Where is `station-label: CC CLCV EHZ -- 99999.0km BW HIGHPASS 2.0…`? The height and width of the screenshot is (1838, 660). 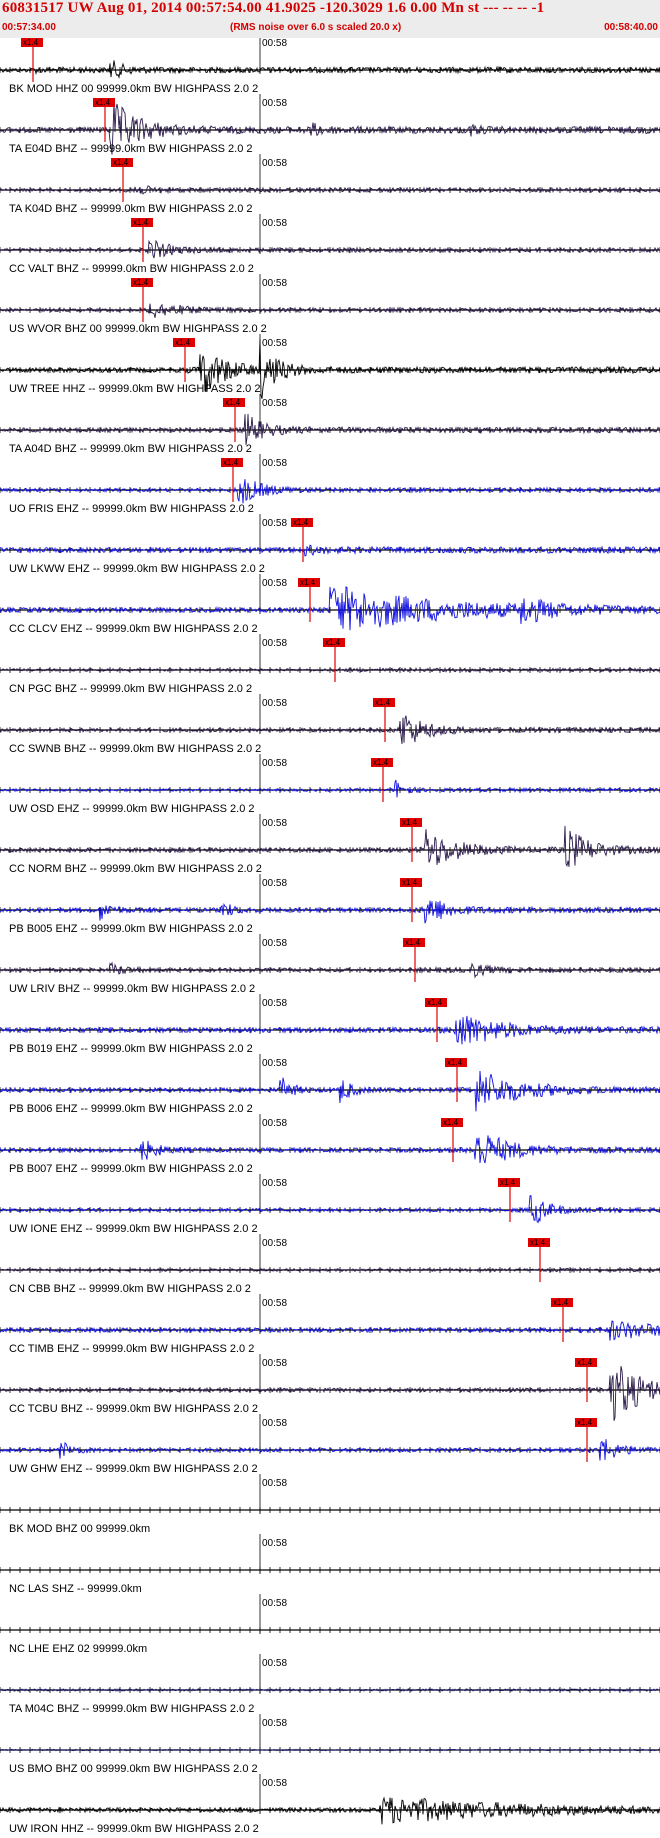
station-label: CC CLCV EHZ -- 99999.0km BW HIGHPASS 2.0… is located at coordinates (133, 629).